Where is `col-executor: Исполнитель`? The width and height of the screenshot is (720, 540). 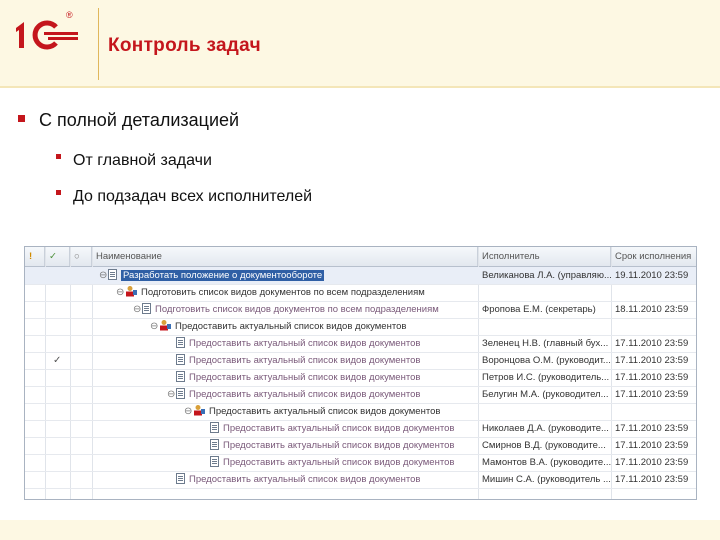 col-executor: Исполнитель is located at coordinates (544, 256).